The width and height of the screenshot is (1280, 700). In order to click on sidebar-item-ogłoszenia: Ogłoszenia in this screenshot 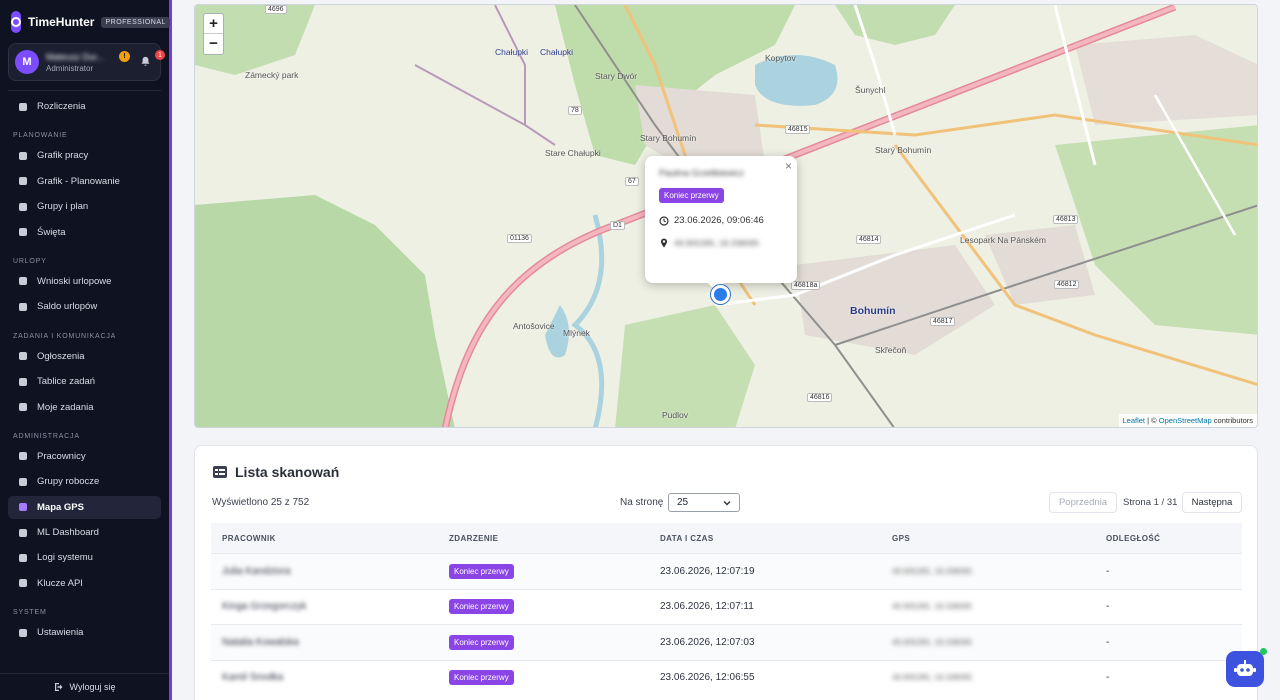, I will do `click(84, 356)`.